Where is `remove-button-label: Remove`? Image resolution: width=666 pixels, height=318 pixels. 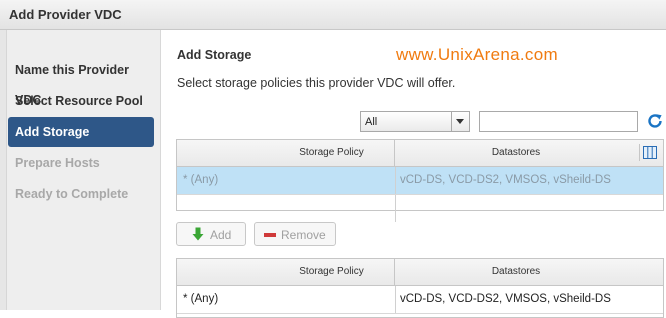
remove-button-label: Remove is located at coordinates (303, 235).